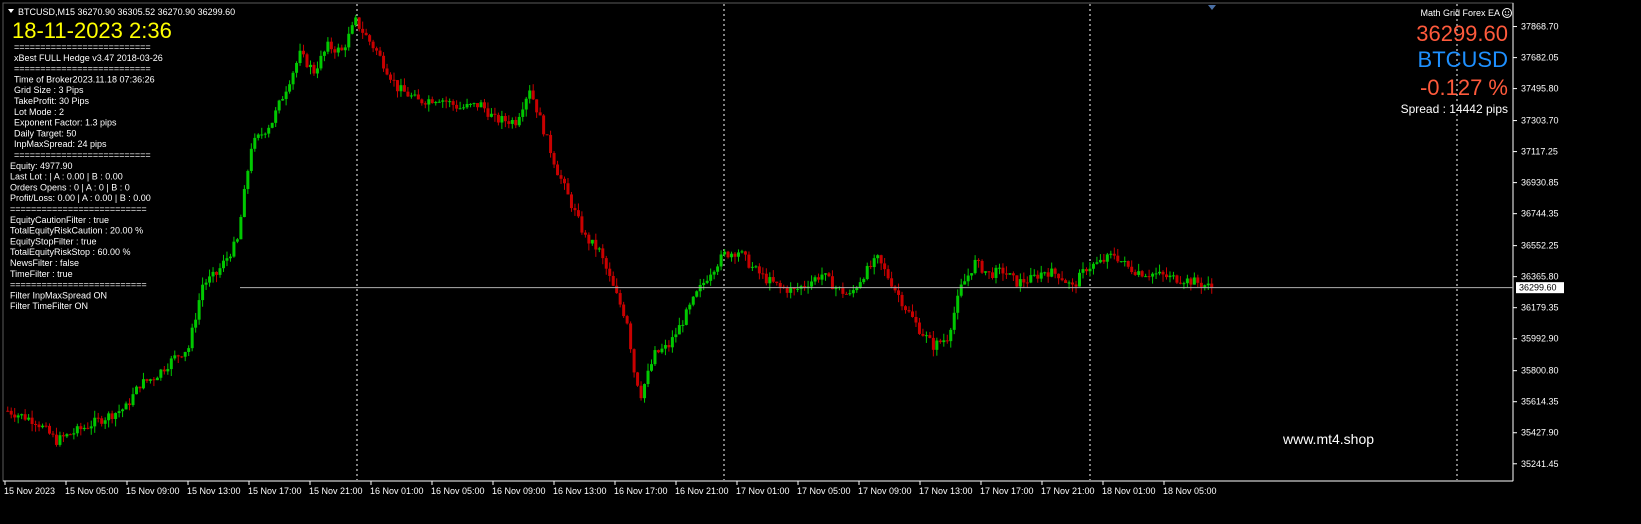 Image resolution: width=1641 pixels, height=524 pixels. I want to click on price-tick-label: 35427.90, so click(1540, 433).